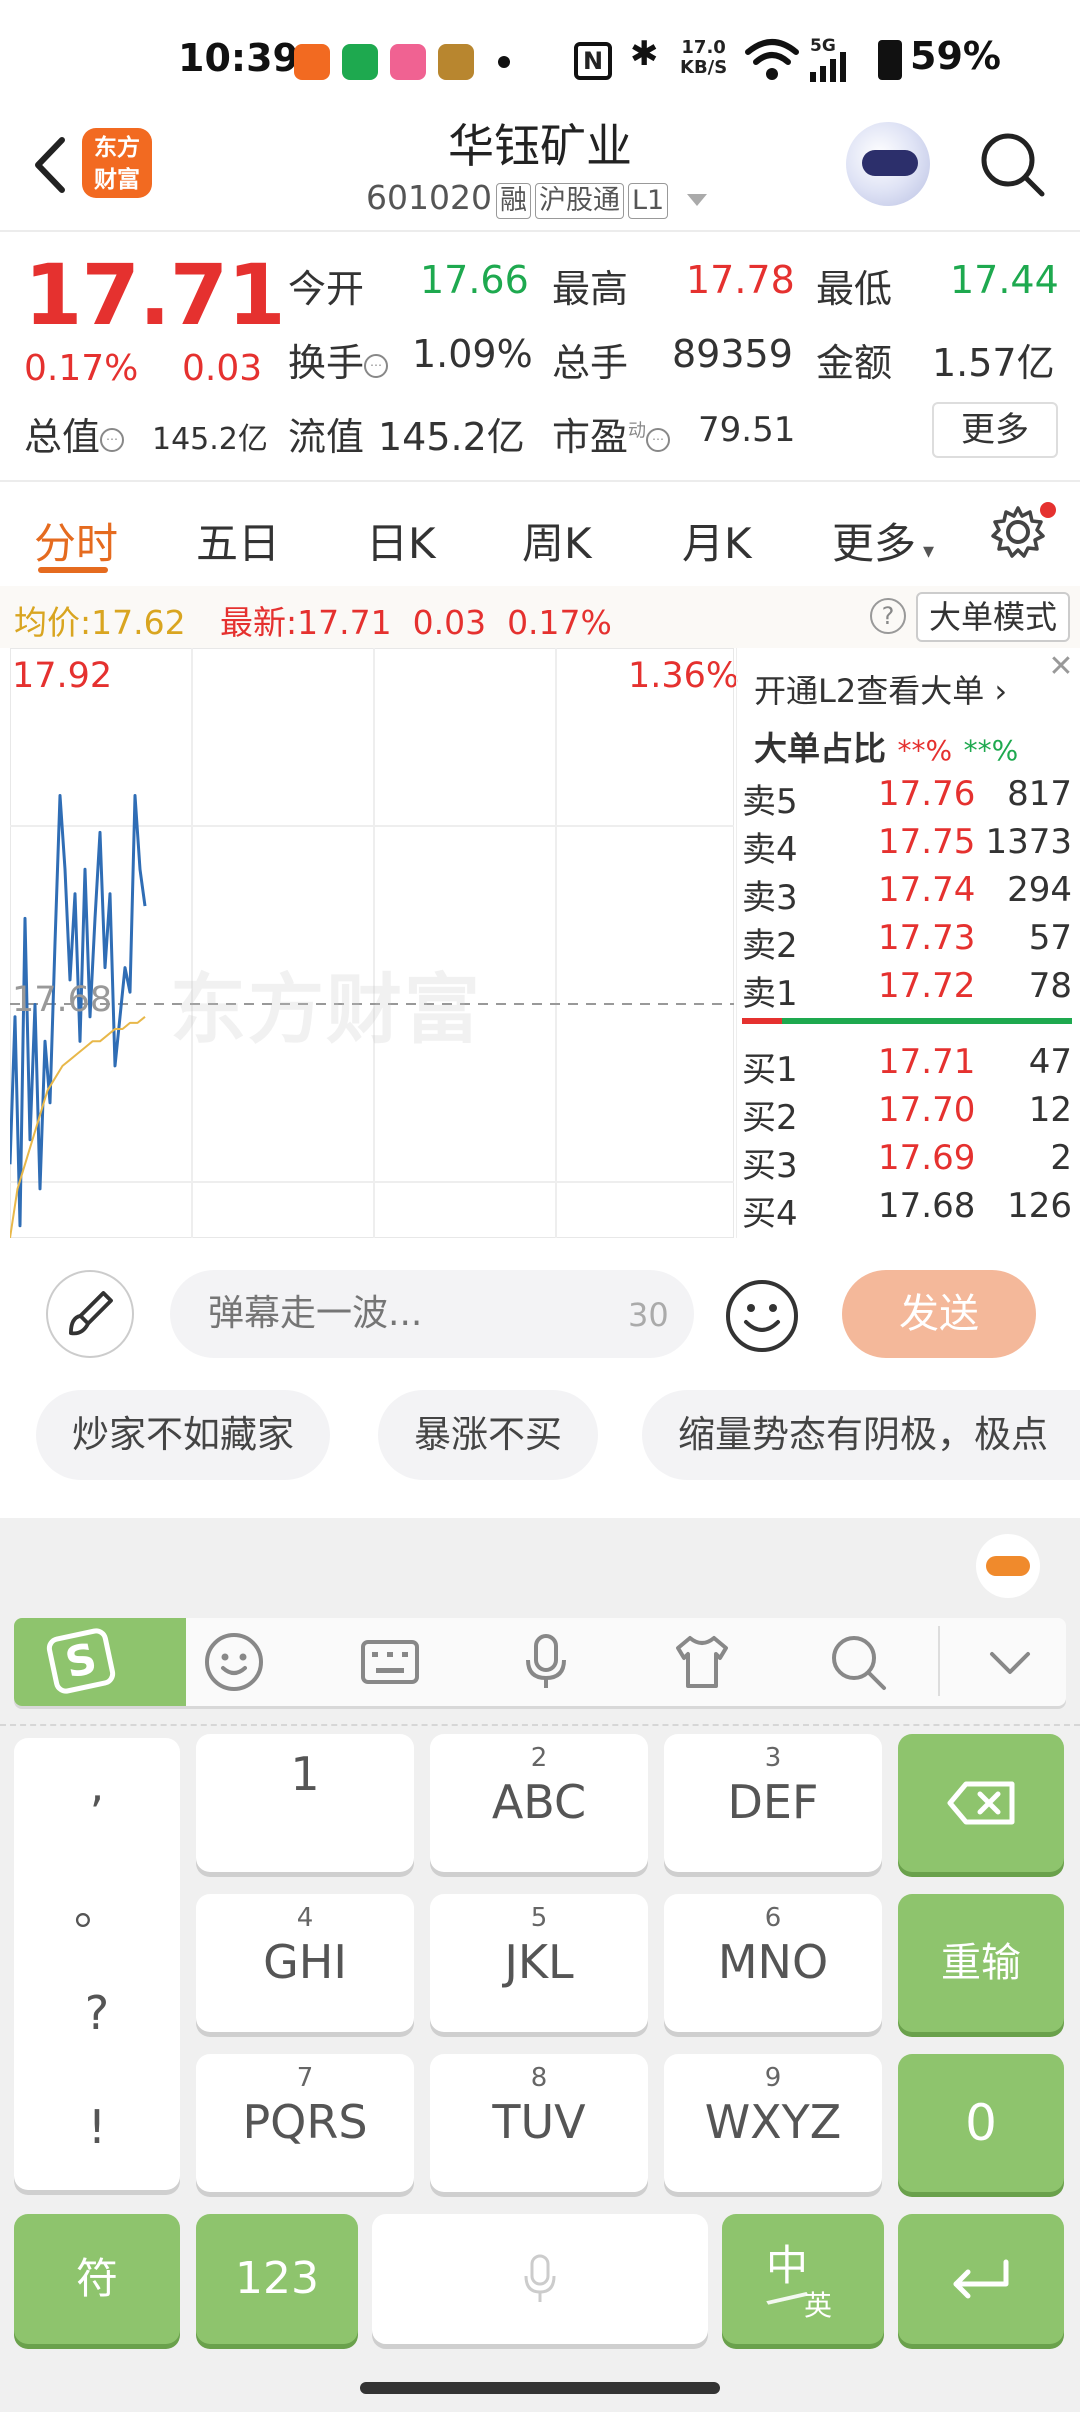 This screenshot has height=2412, width=1080. I want to click on quick-comment-chip: 炒家不如藏家, so click(183, 1435).